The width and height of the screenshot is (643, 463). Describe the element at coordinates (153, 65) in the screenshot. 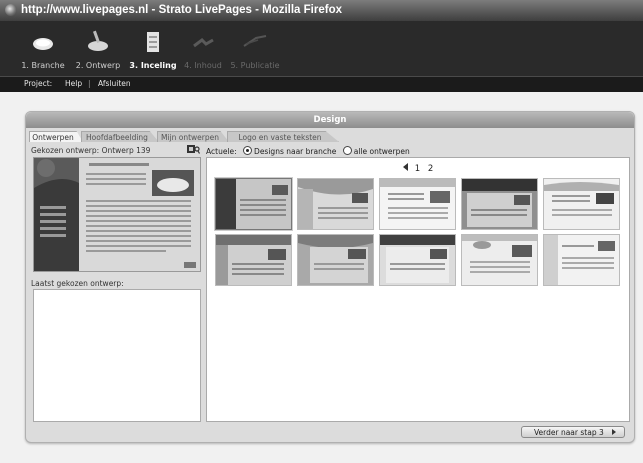

I see `step-label: 3. Inceling` at that location.